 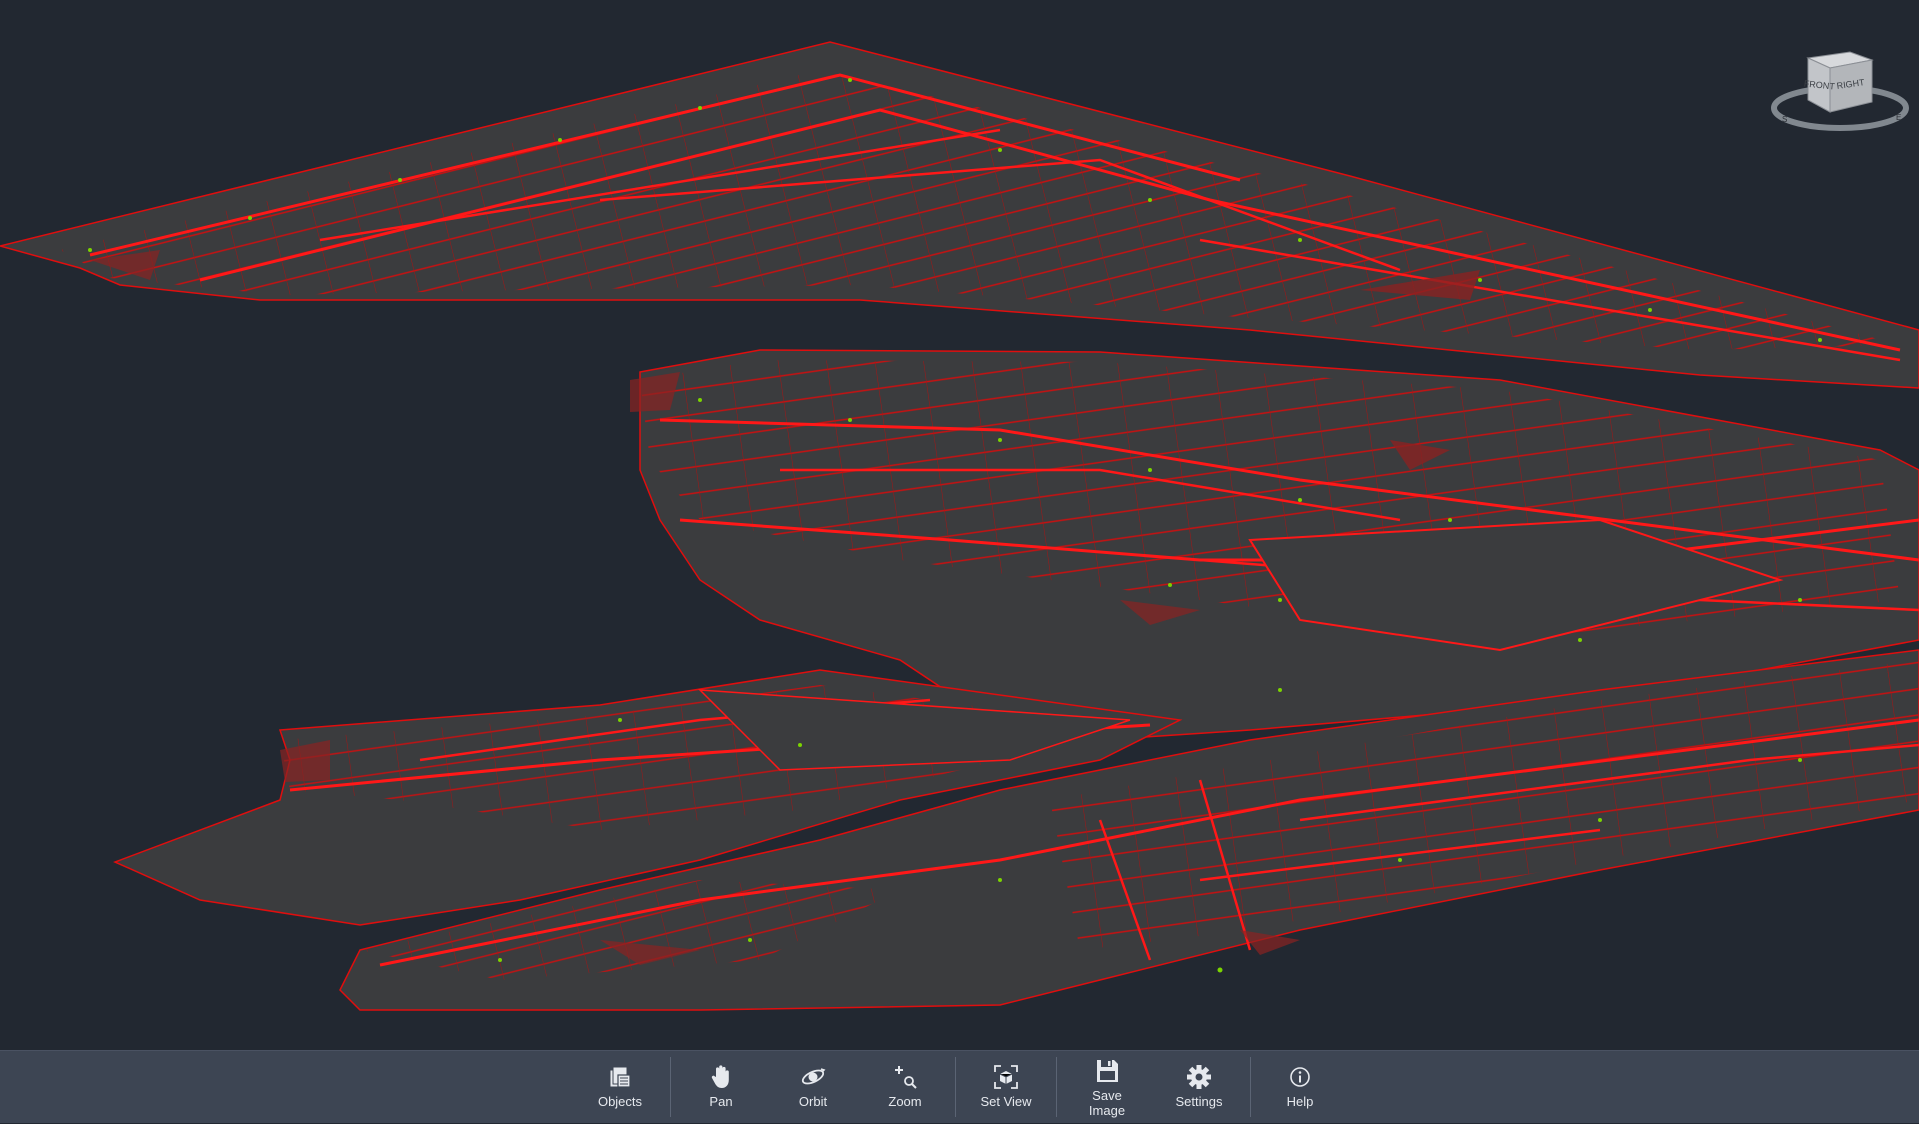 What do you see at coordinates (720, 1076) in the screenshot?
I see `pan-hand-icon` at bounding box center [720, 1076].